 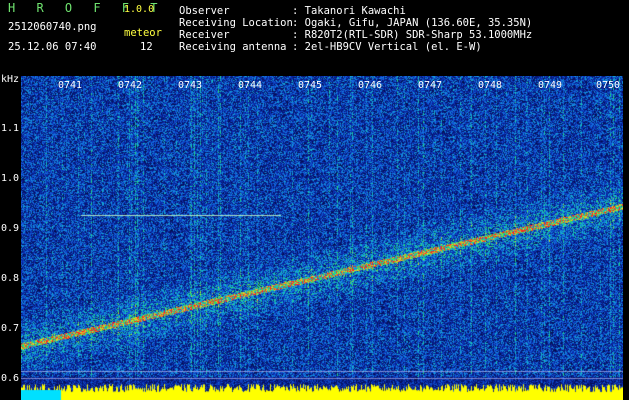 What do you see at coordinates (387, 47) in the screenshot?
I see `info-value-antenna: : 2el-HB9CV Vertical (el. E-W)` at bounding box center [387, 47].